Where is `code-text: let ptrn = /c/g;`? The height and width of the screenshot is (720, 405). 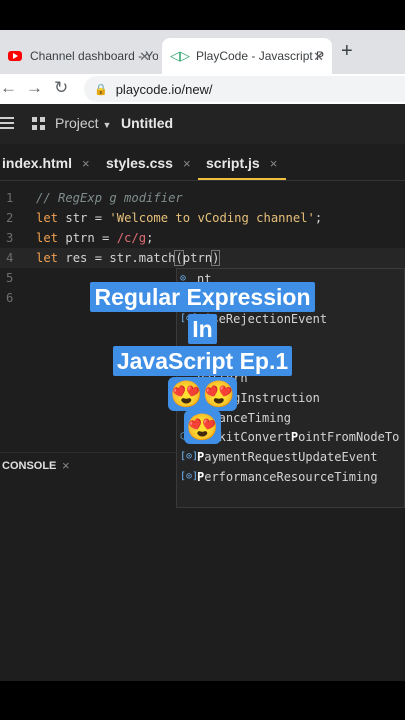 code-text: let ptrn = /c/g; is located at coordinates (94, 238).